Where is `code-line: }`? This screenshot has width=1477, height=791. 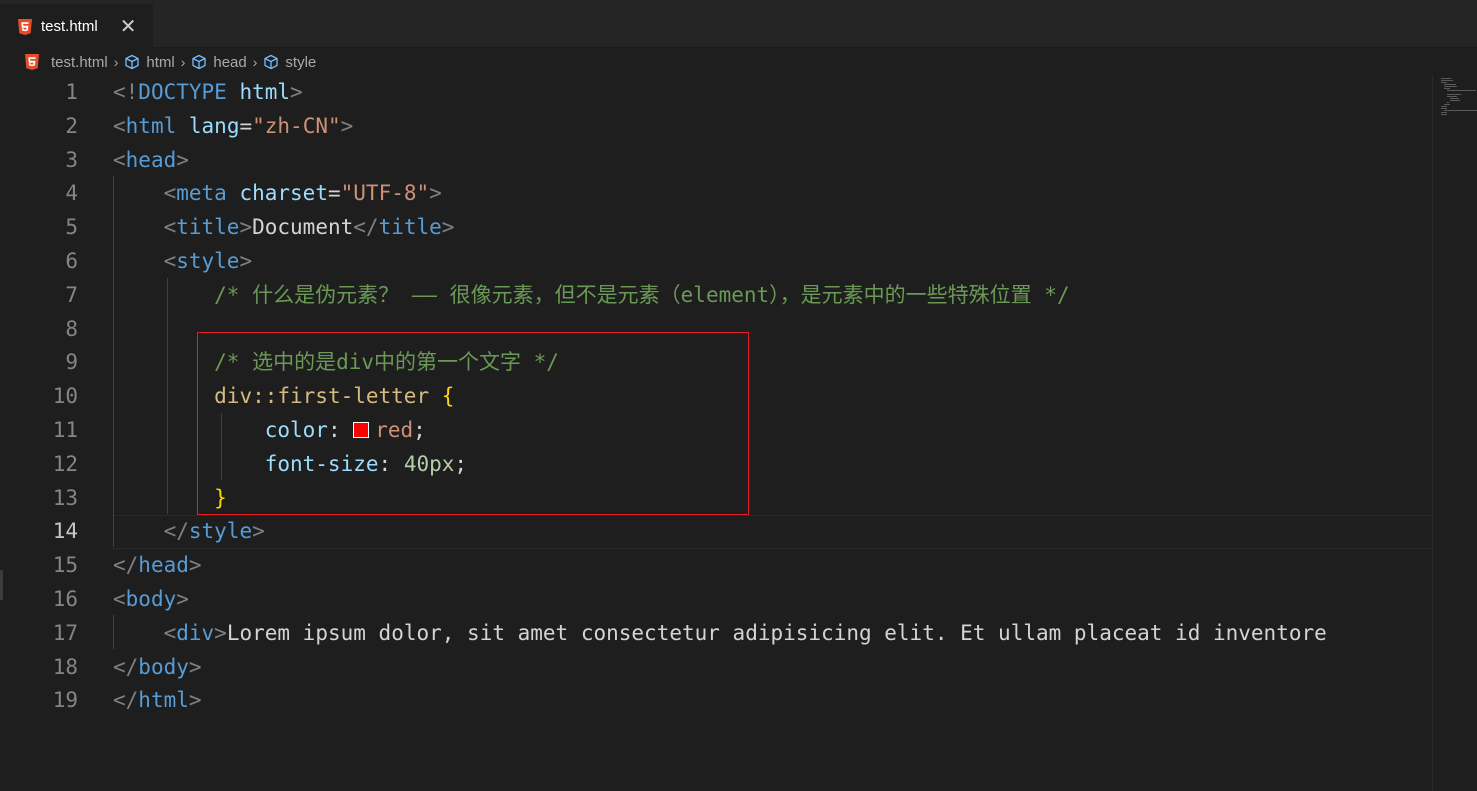
code-line: } is located at coordinates (170, 498).